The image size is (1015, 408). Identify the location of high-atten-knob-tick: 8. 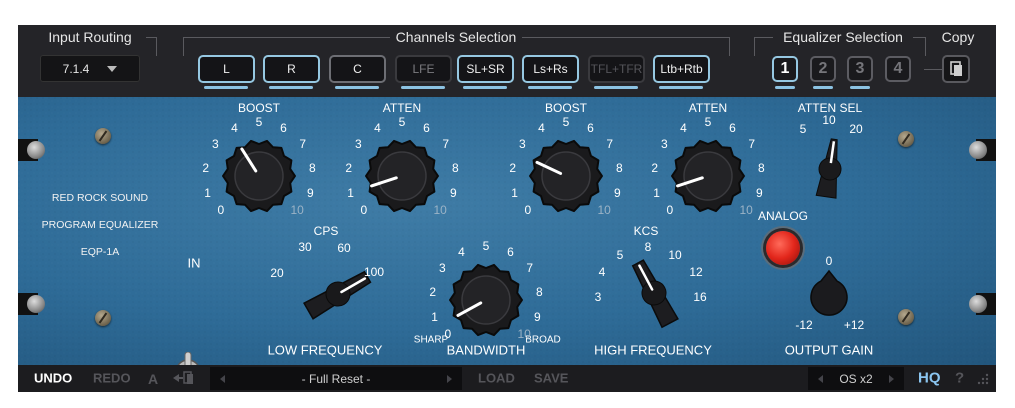
(761, 167).